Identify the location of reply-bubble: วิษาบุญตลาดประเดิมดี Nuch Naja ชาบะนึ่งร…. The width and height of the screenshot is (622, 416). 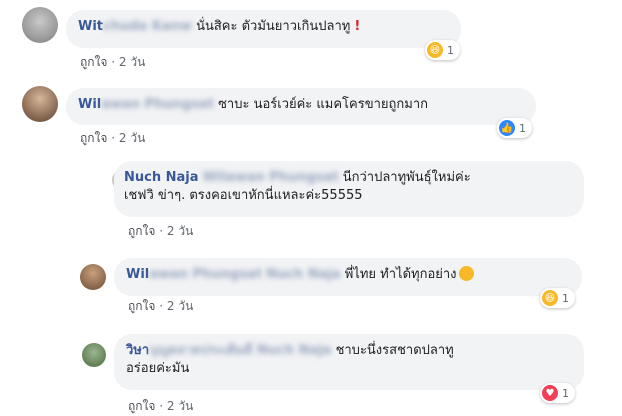
(349, 362).